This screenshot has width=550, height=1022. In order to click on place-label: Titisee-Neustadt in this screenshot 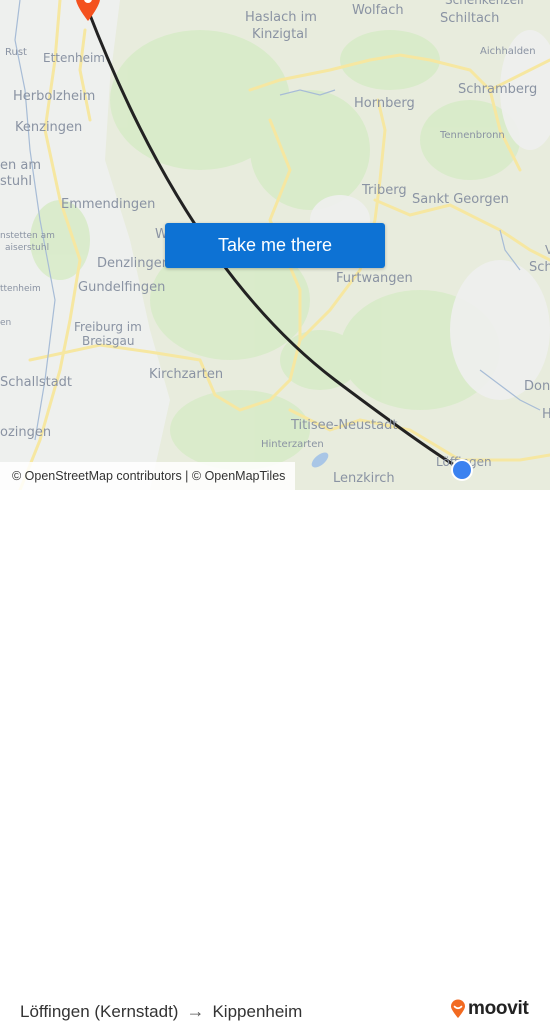, I will do `click(344, 425)`.